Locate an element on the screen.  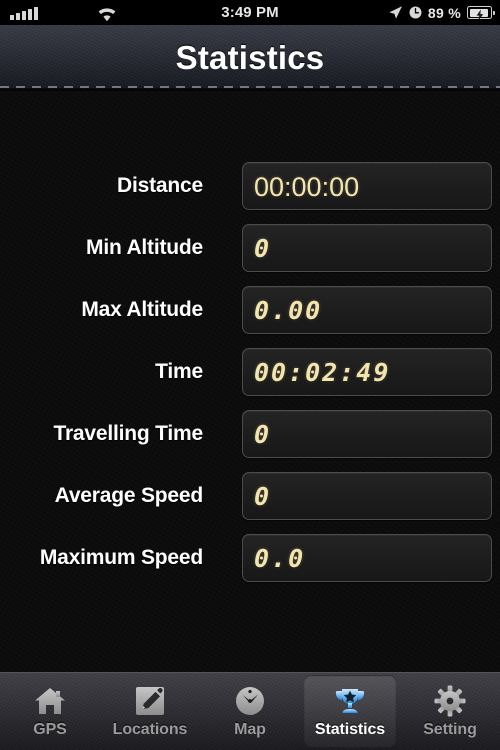
stat-label: Max Altitude is located at coordinates (142, 309).